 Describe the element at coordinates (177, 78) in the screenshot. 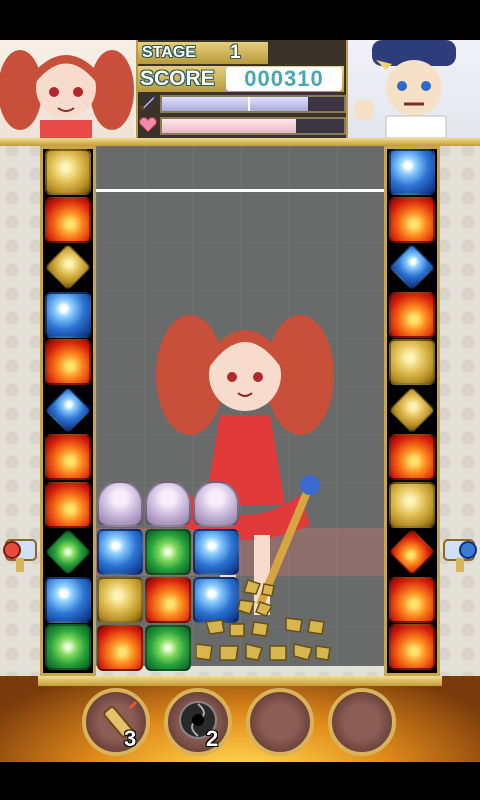

I see `score-label: SCORE` at that location.